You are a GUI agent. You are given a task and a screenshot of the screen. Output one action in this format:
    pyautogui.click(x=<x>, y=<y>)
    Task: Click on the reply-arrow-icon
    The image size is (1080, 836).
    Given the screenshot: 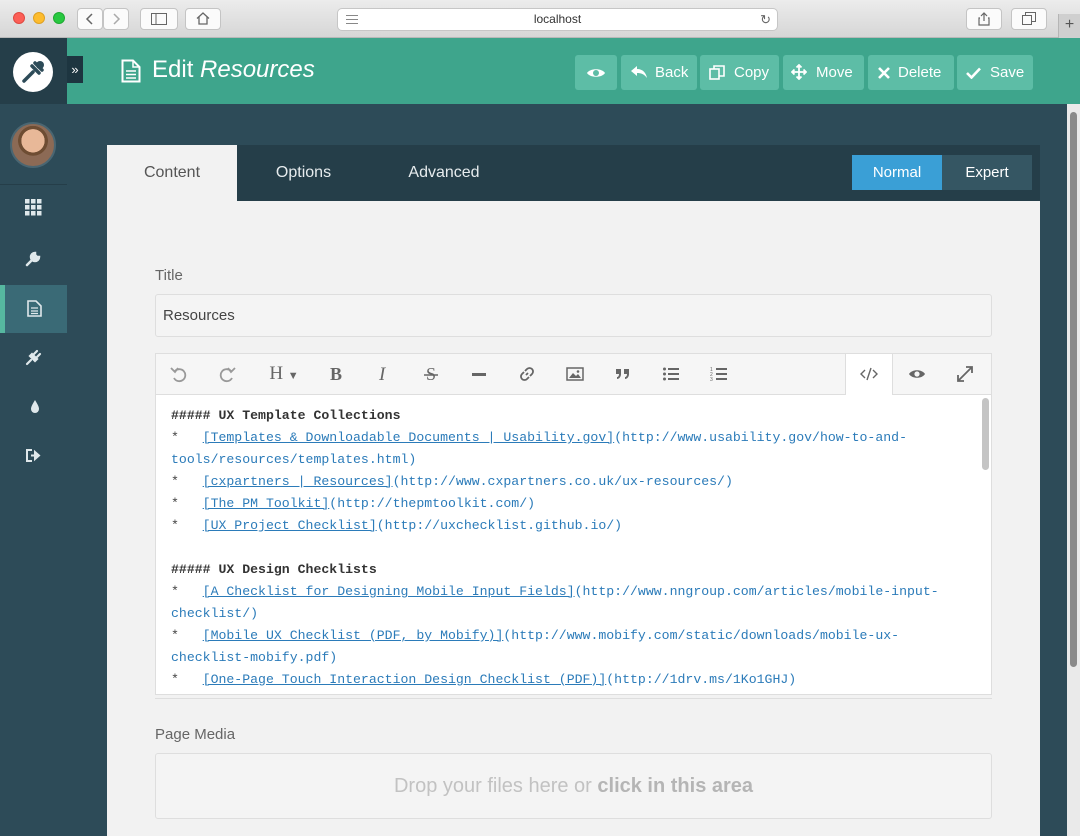 What is the action you would take?
    pyautogui.click(x=639, y=72)
    